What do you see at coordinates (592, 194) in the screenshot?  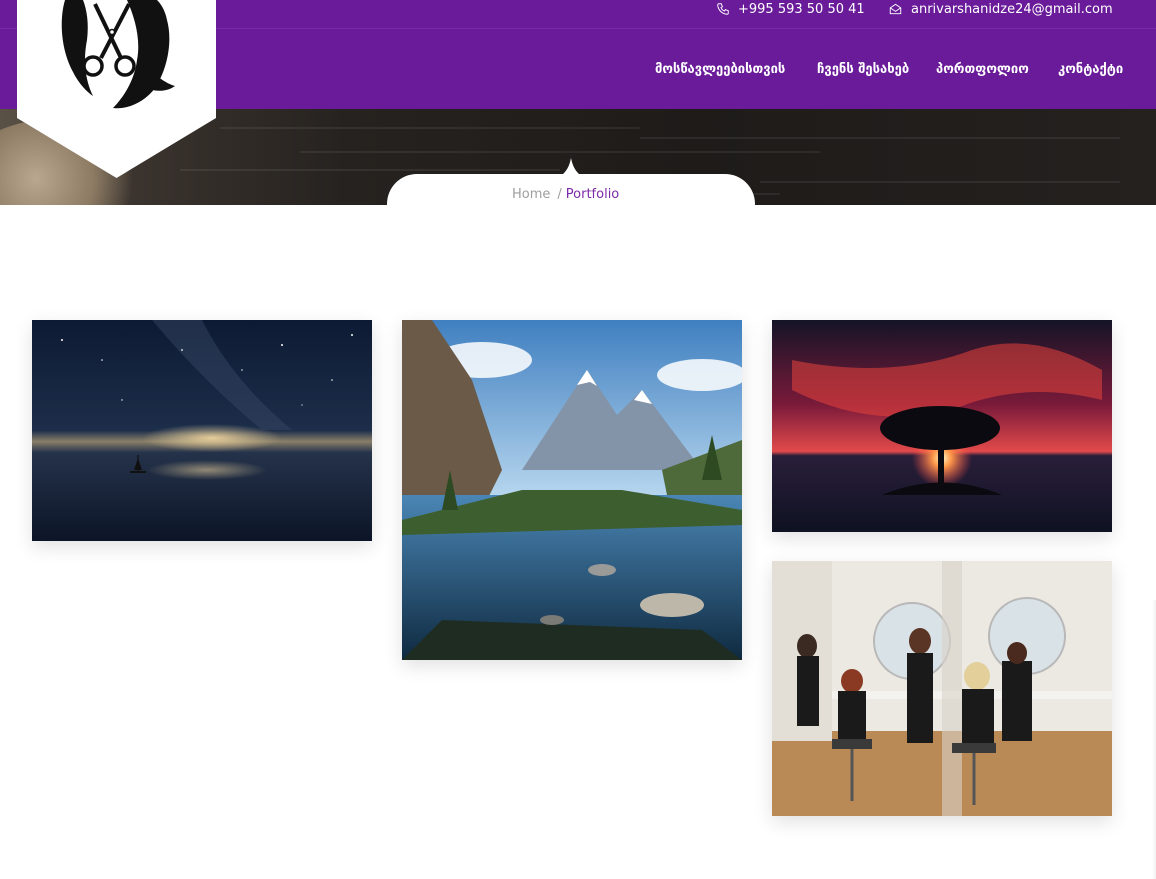 I see `breadcrumb-current: Portfolio` at bounding box center [592, 194].